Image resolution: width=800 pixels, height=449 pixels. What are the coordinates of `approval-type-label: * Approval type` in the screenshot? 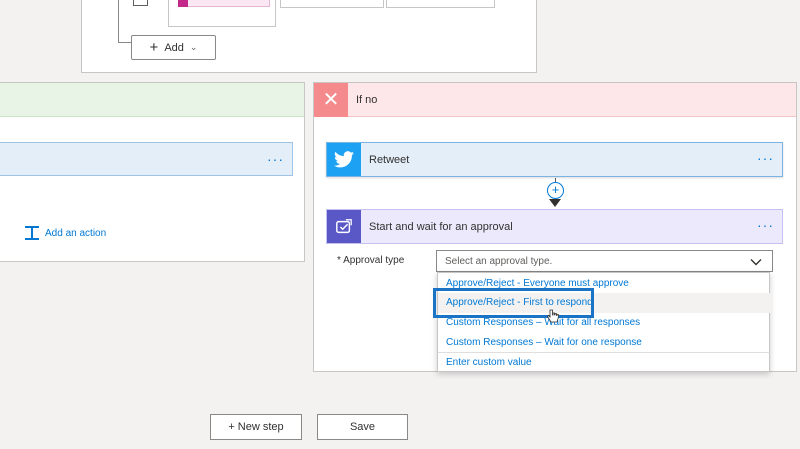 It's located at (371, 260).